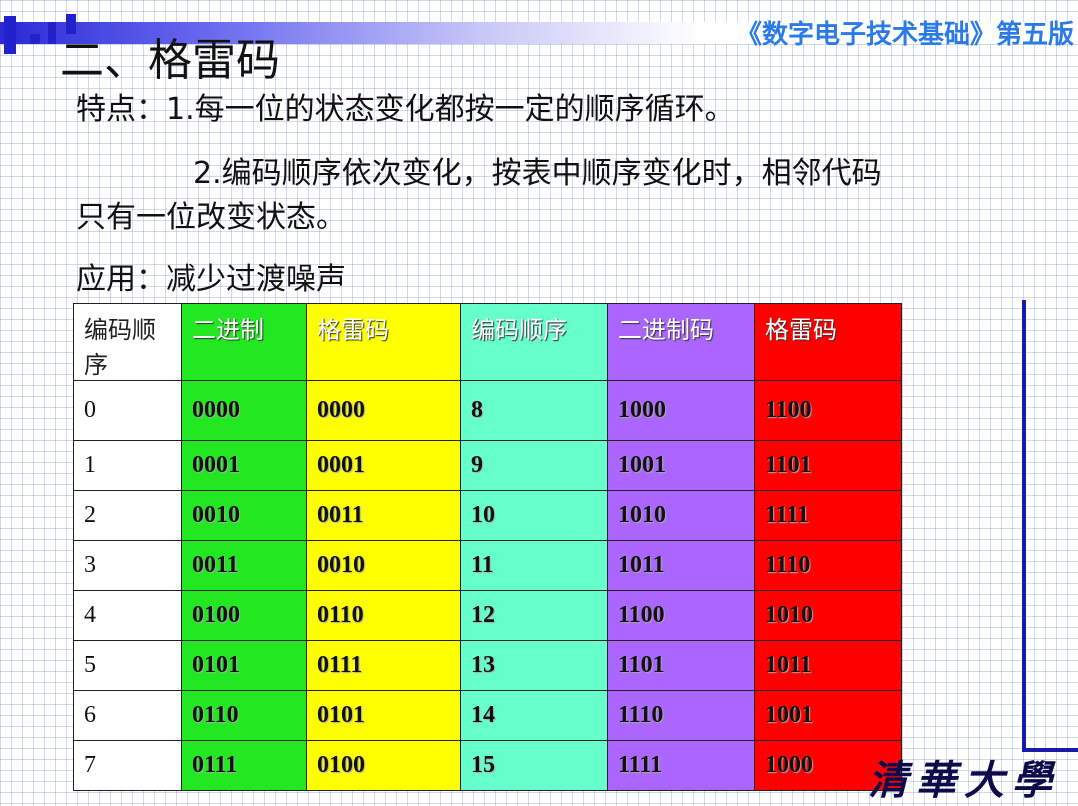 The height and width of the screenshot is (806, 1078). What do you see at coordinates (537, 173) in the screenshot?
I see `feature-line-2: 2.编码顺序依次变化，按表中顺序变化时，相邻代码` at bounding box center [537, 173].